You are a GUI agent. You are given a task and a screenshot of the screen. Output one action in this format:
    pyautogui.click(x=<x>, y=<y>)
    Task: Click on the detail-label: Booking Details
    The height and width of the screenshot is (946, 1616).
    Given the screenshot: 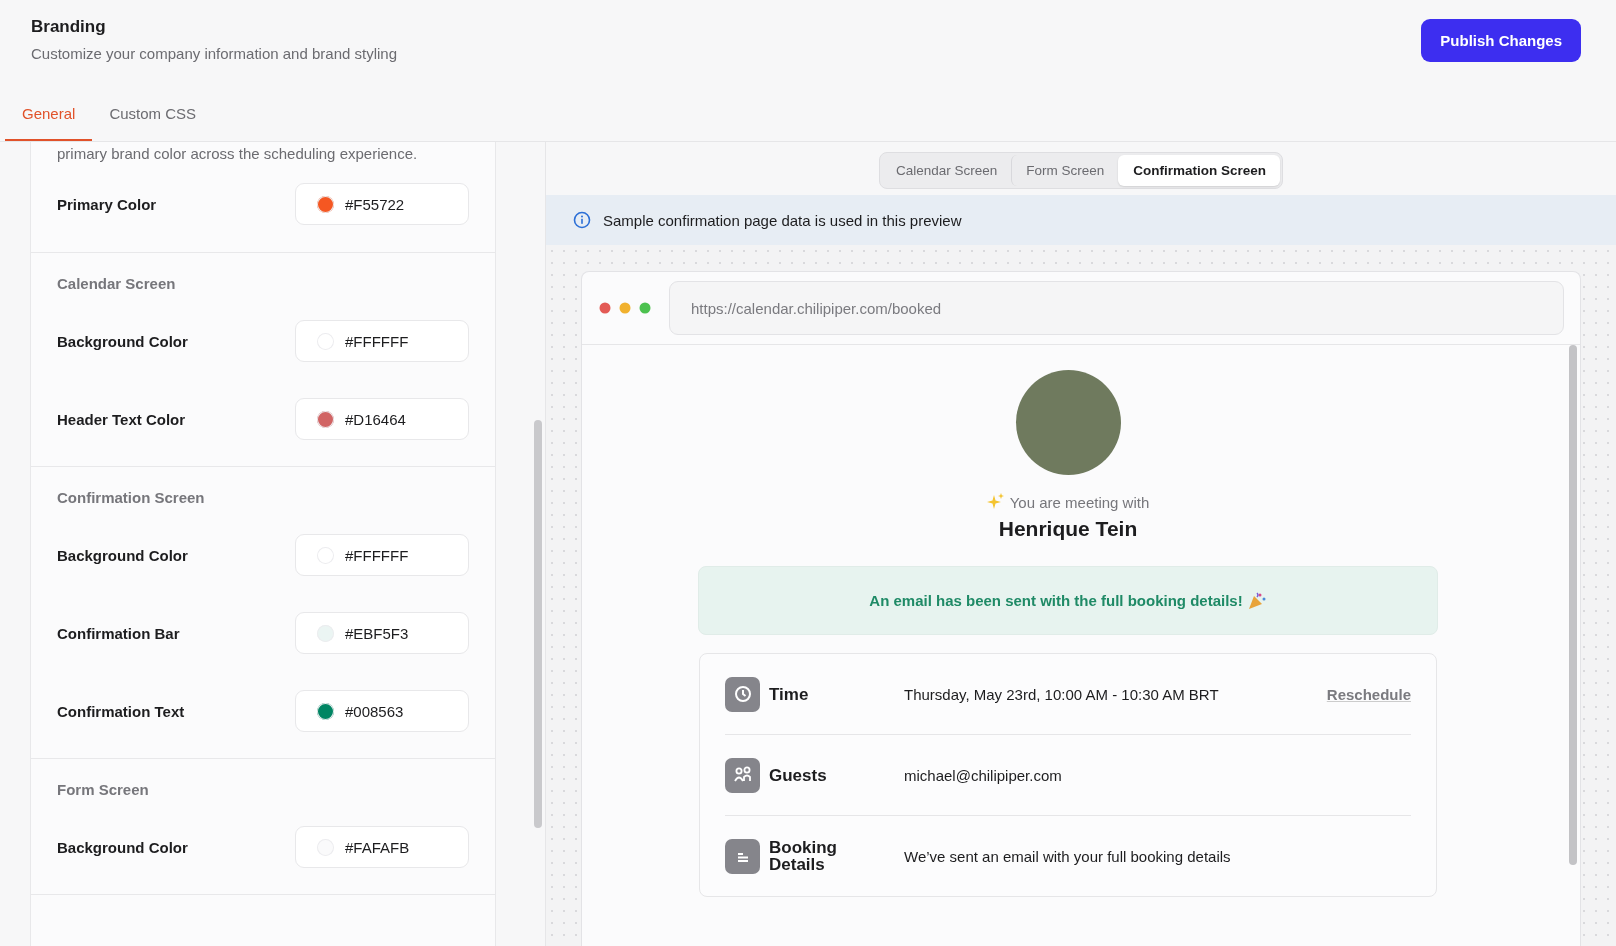 What is the action you would take?
    pyautogui.click(x=803, y=856)
    